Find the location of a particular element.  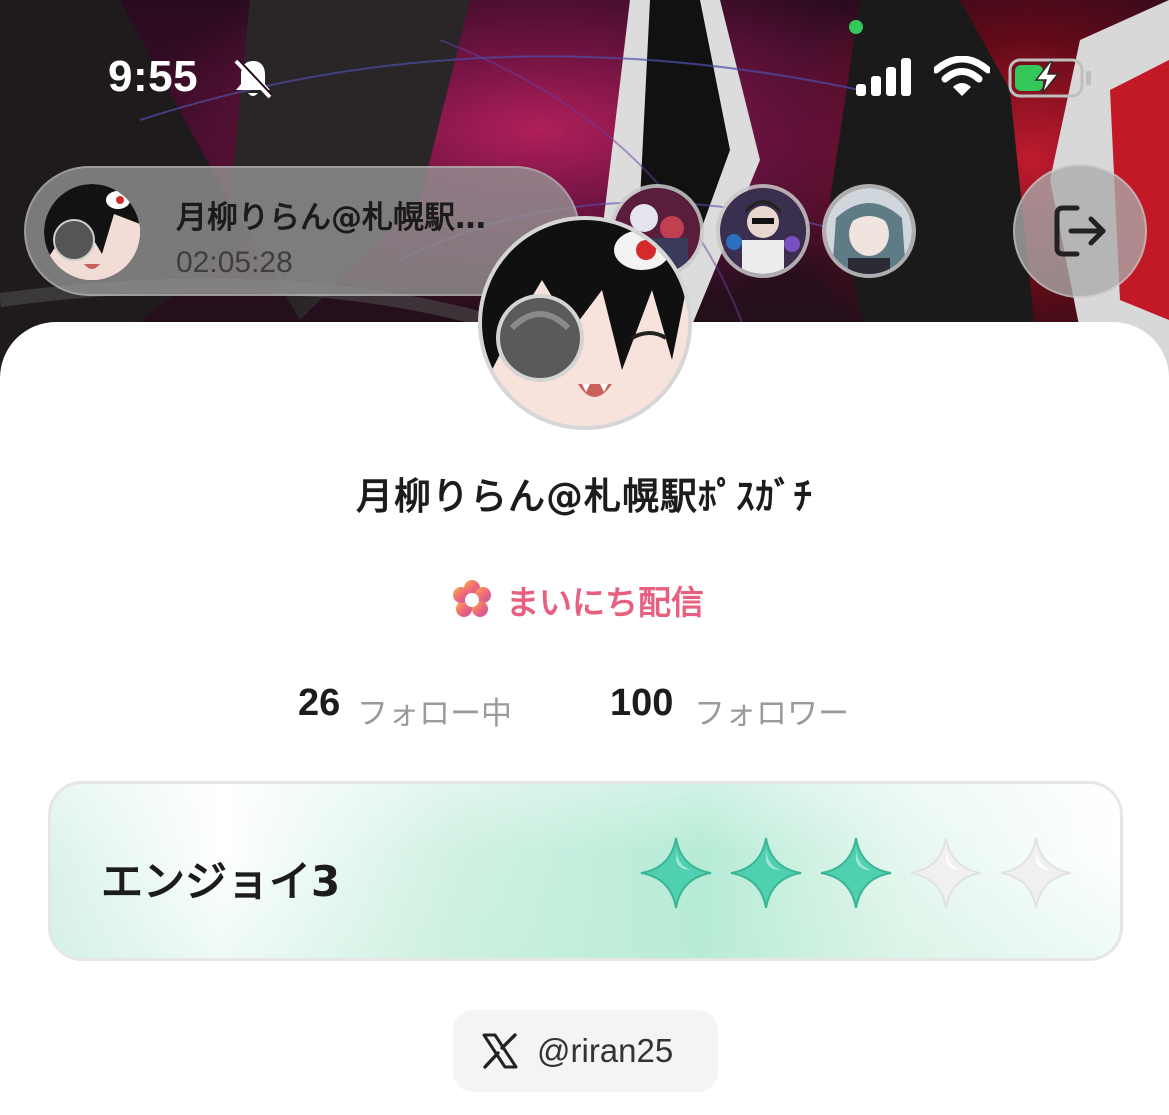

x-account-link: @riran25 is located at coordinates (585, 1051).